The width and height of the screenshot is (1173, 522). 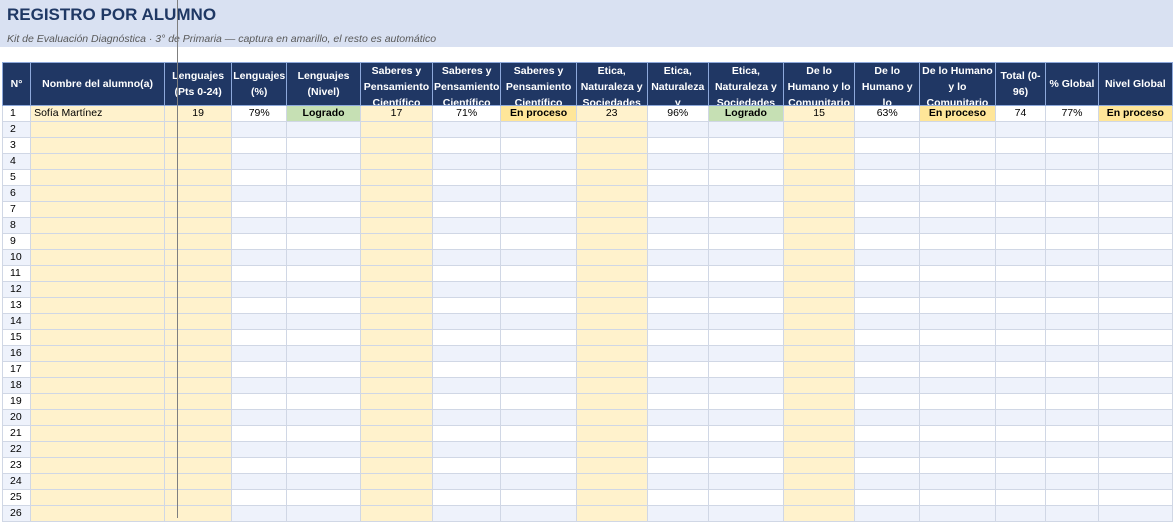 What do you see at coordinates (887, 113) in the screenshot?
I see `data-cell: 63%` at bounding box center [887, 113].